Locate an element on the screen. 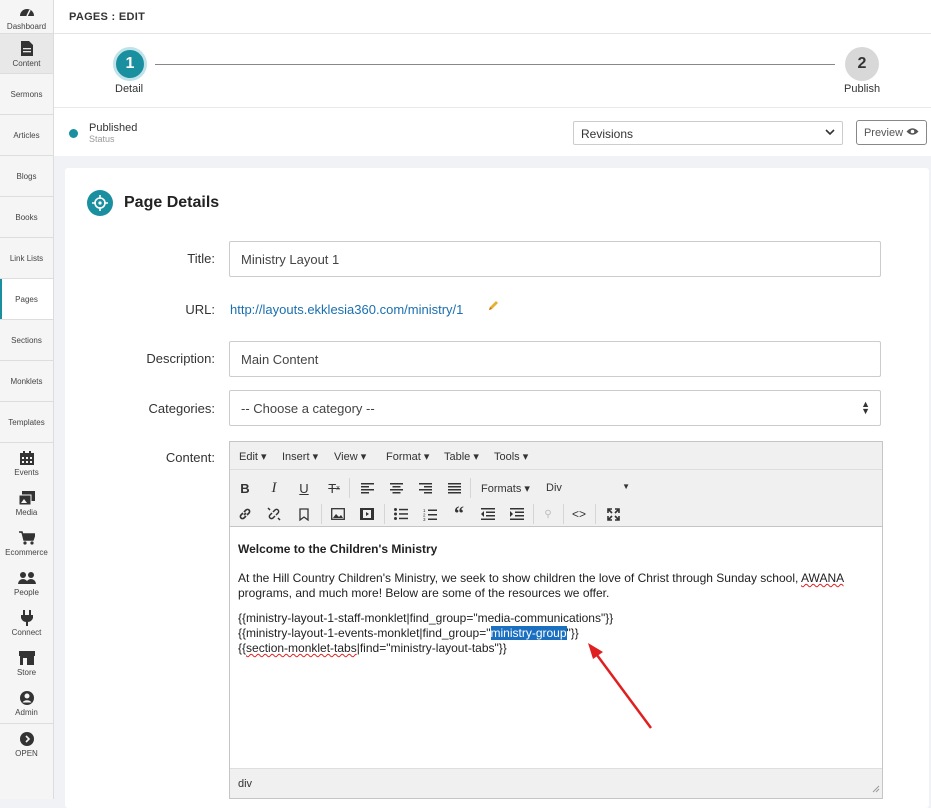 This screenshot has height=808, width=931. sidebar-item-sections: Sections is located at coordinates (26, 340).